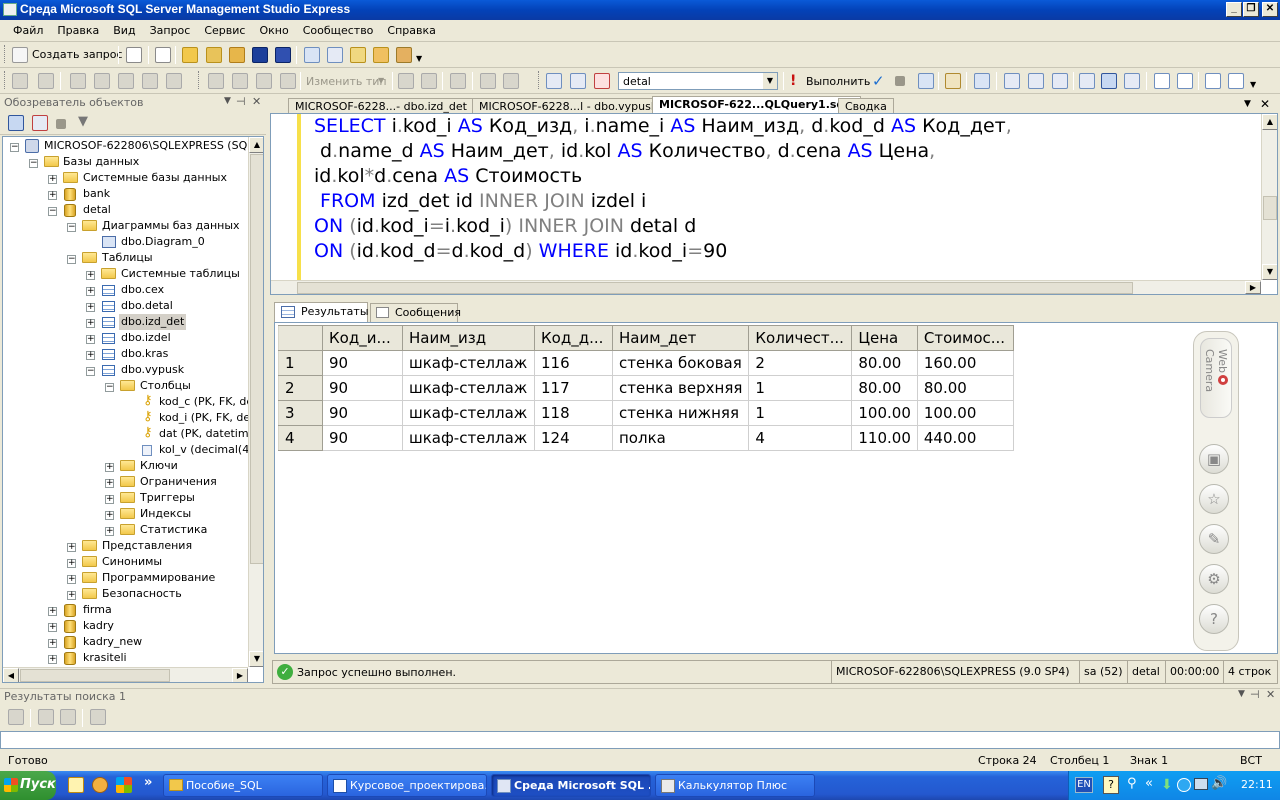 Image resolution: width=1280 pixels, height=800 pixels. What do you see at coordinates (756, 105) in the screenshot?
I see `tab-query1: MICROSOF-622...QLQuery1.sql*` at bounding box center [756, 105].